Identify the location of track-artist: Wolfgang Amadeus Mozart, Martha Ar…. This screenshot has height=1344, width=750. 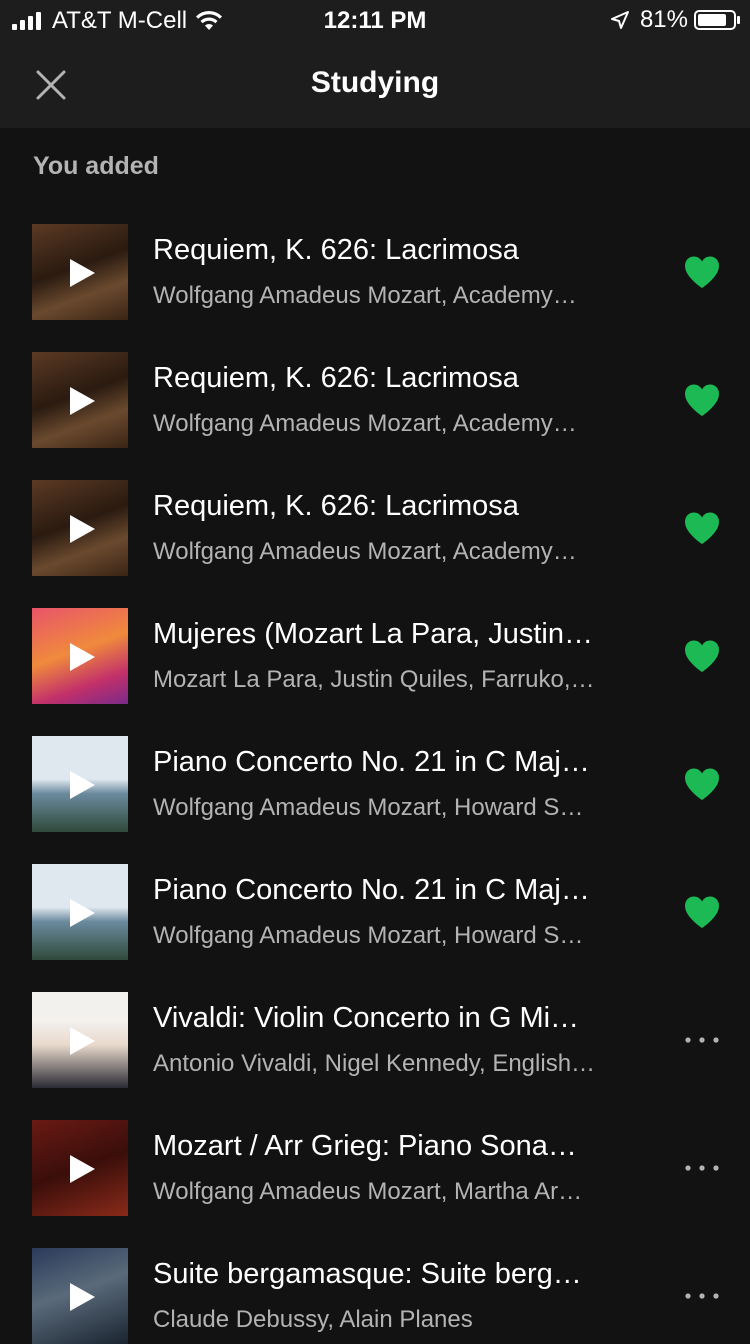
(368, 1191).